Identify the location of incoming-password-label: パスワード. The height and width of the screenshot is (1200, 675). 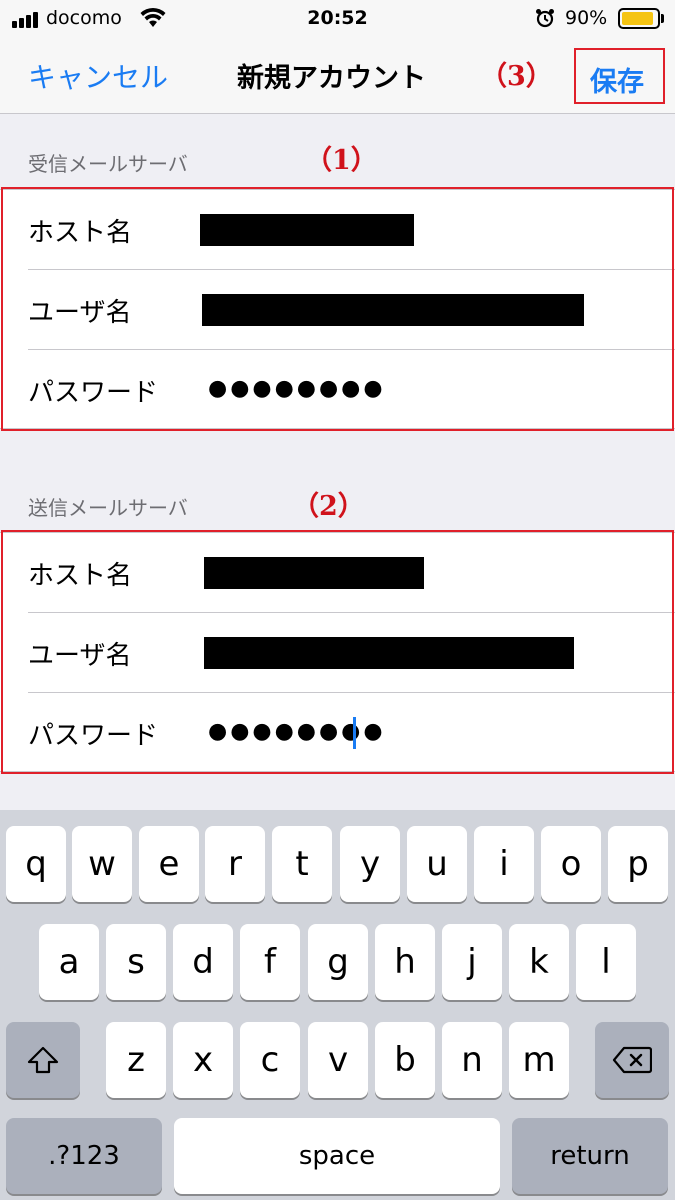
(93, 393).